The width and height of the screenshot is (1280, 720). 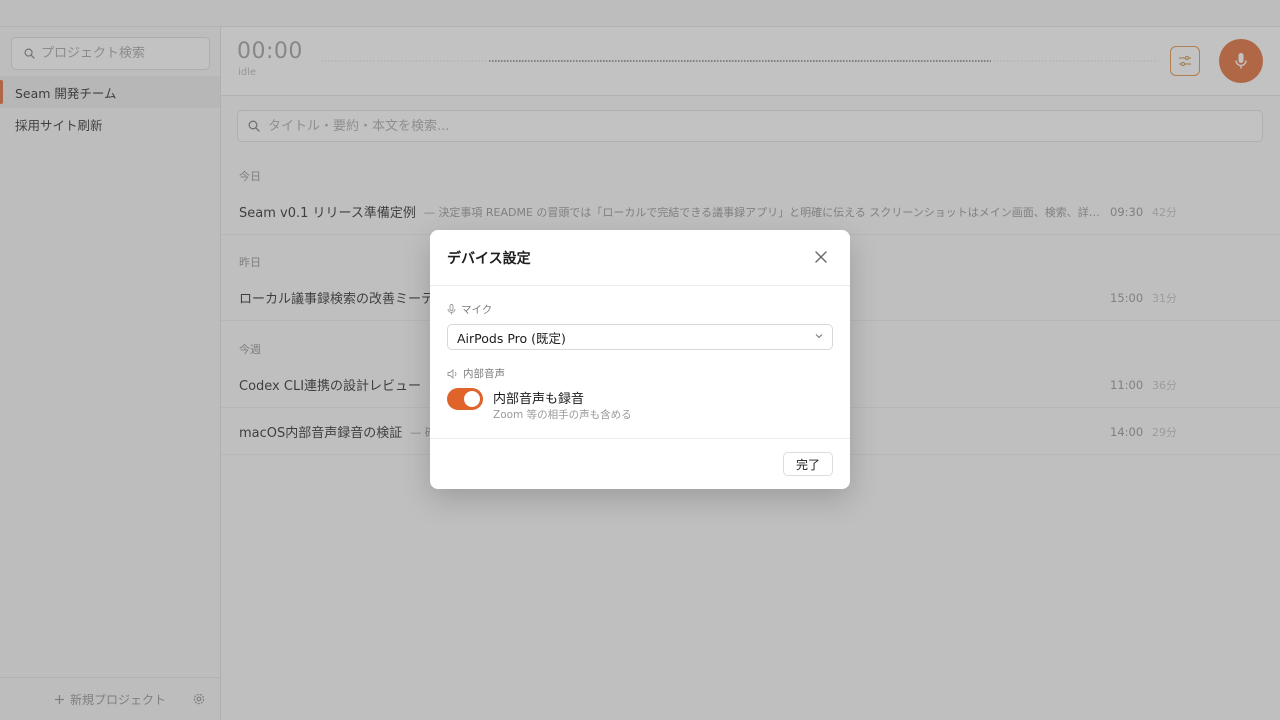 I want to click on speaker-icon, so click(x=452, y=373).